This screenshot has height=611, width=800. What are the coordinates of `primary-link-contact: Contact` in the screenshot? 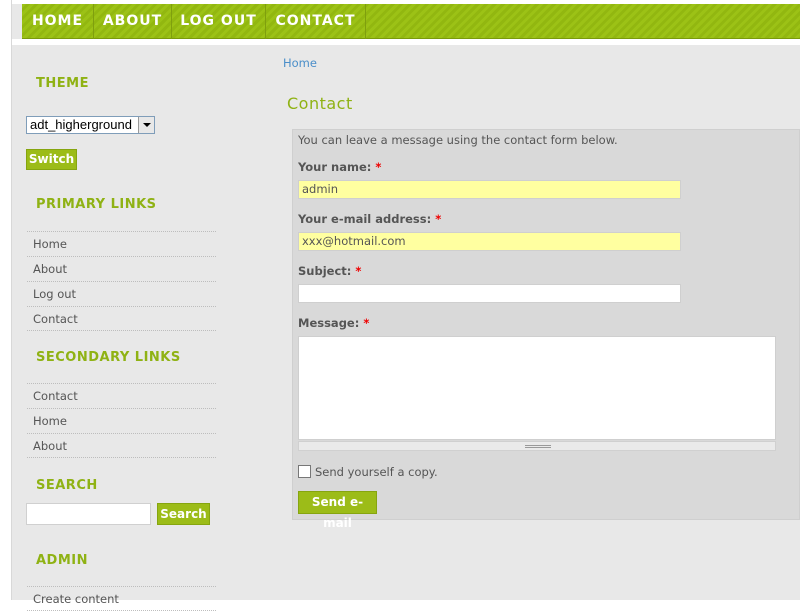 It's located at (121, 318).